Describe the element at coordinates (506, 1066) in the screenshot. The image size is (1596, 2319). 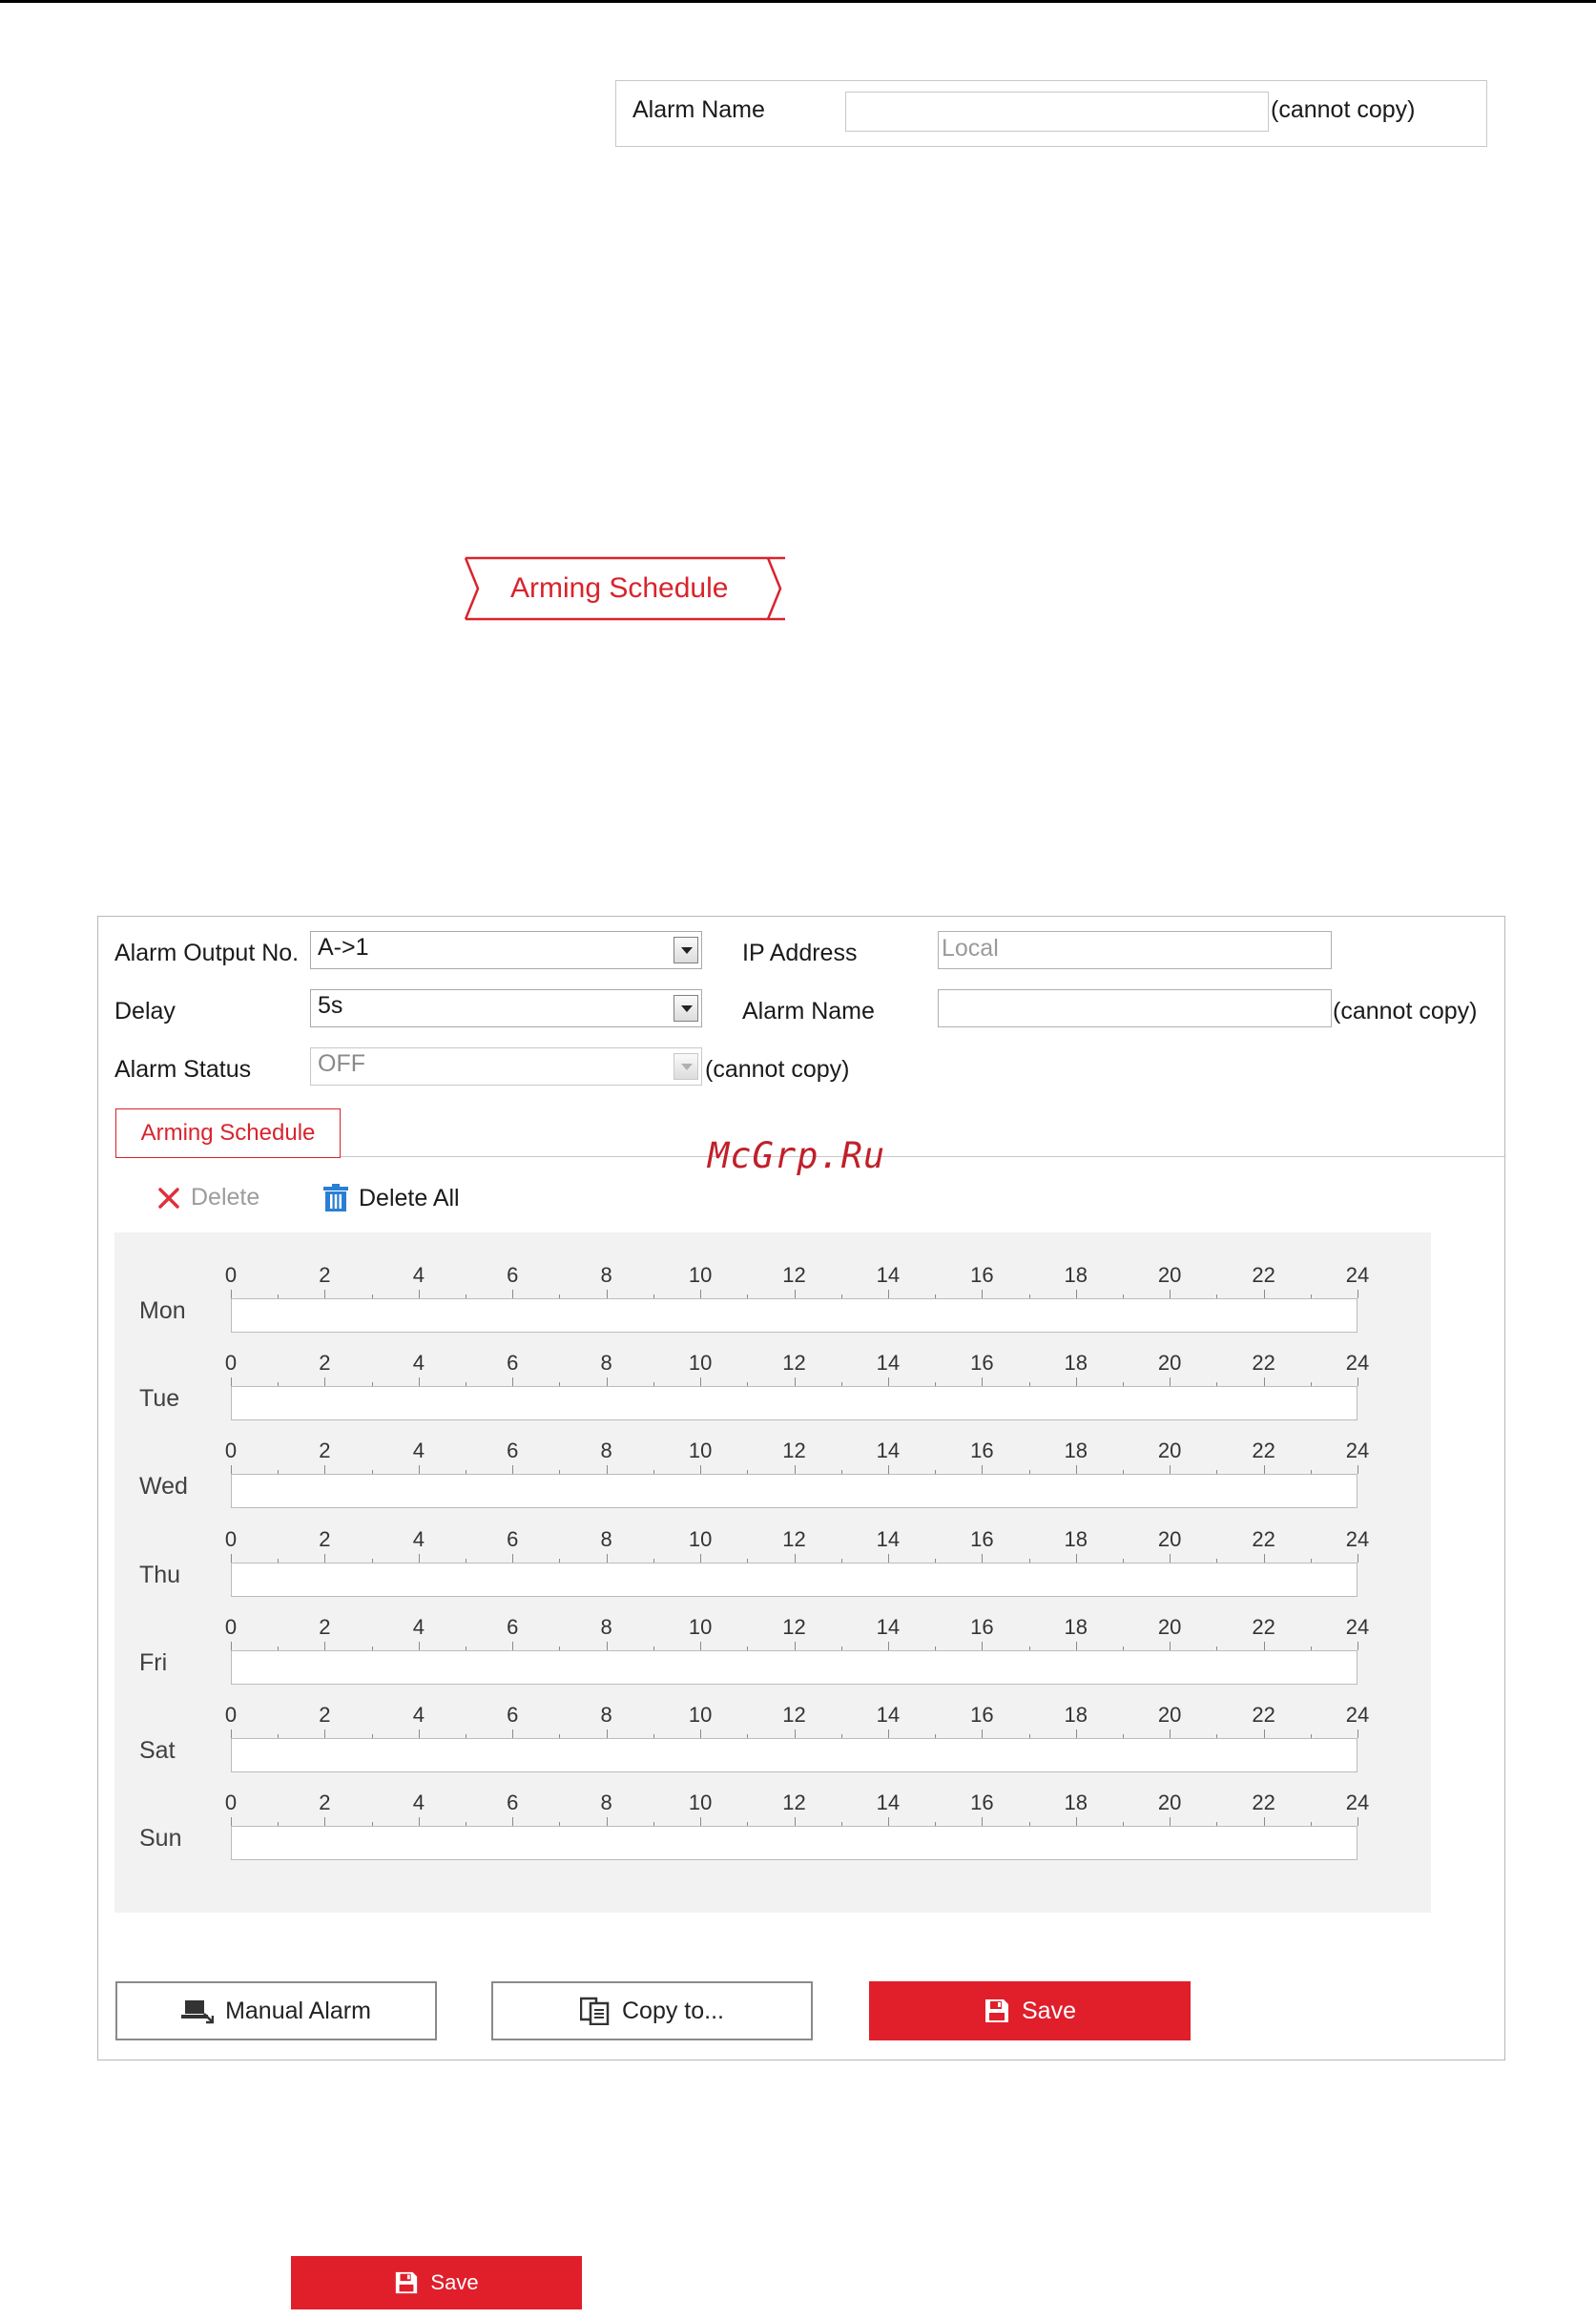
I see `alarm-status-select: OFF` at that location.